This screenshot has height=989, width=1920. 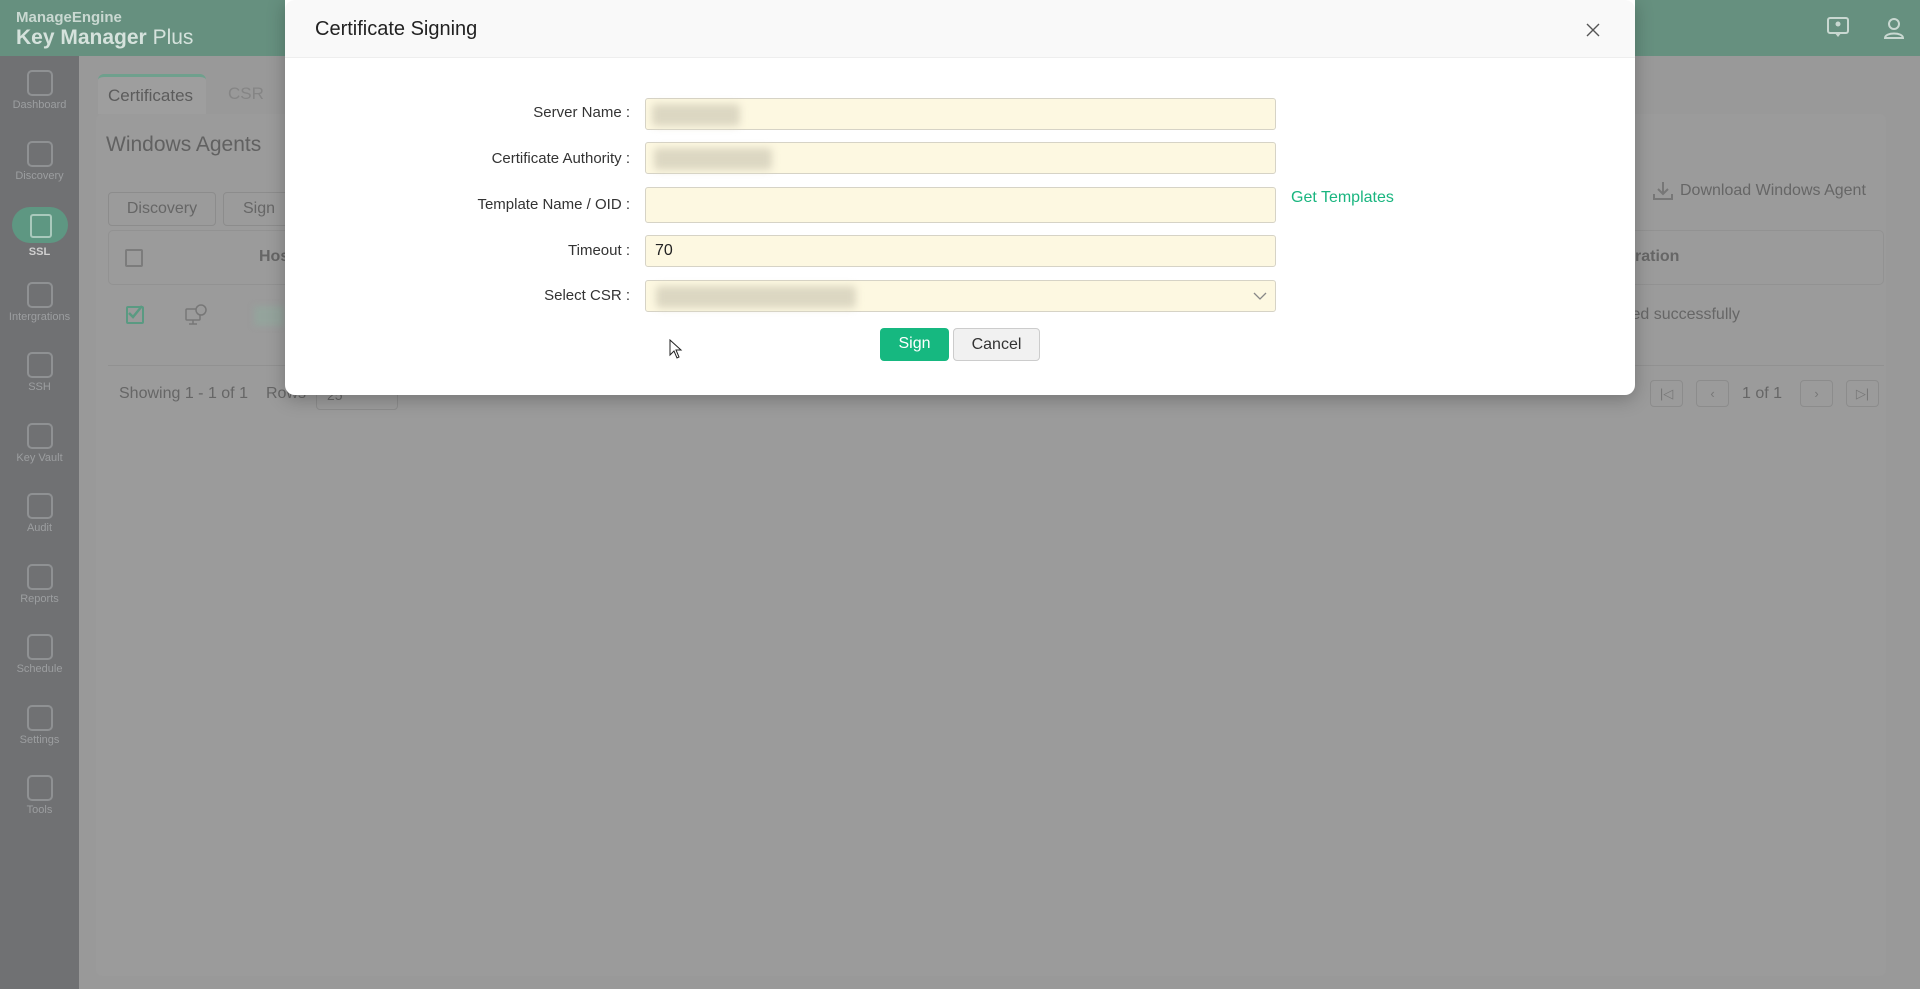 What do you see at coordinates (960, 205) in the screenshot?
I see `template-name-input` at bounding box center [960, 205].